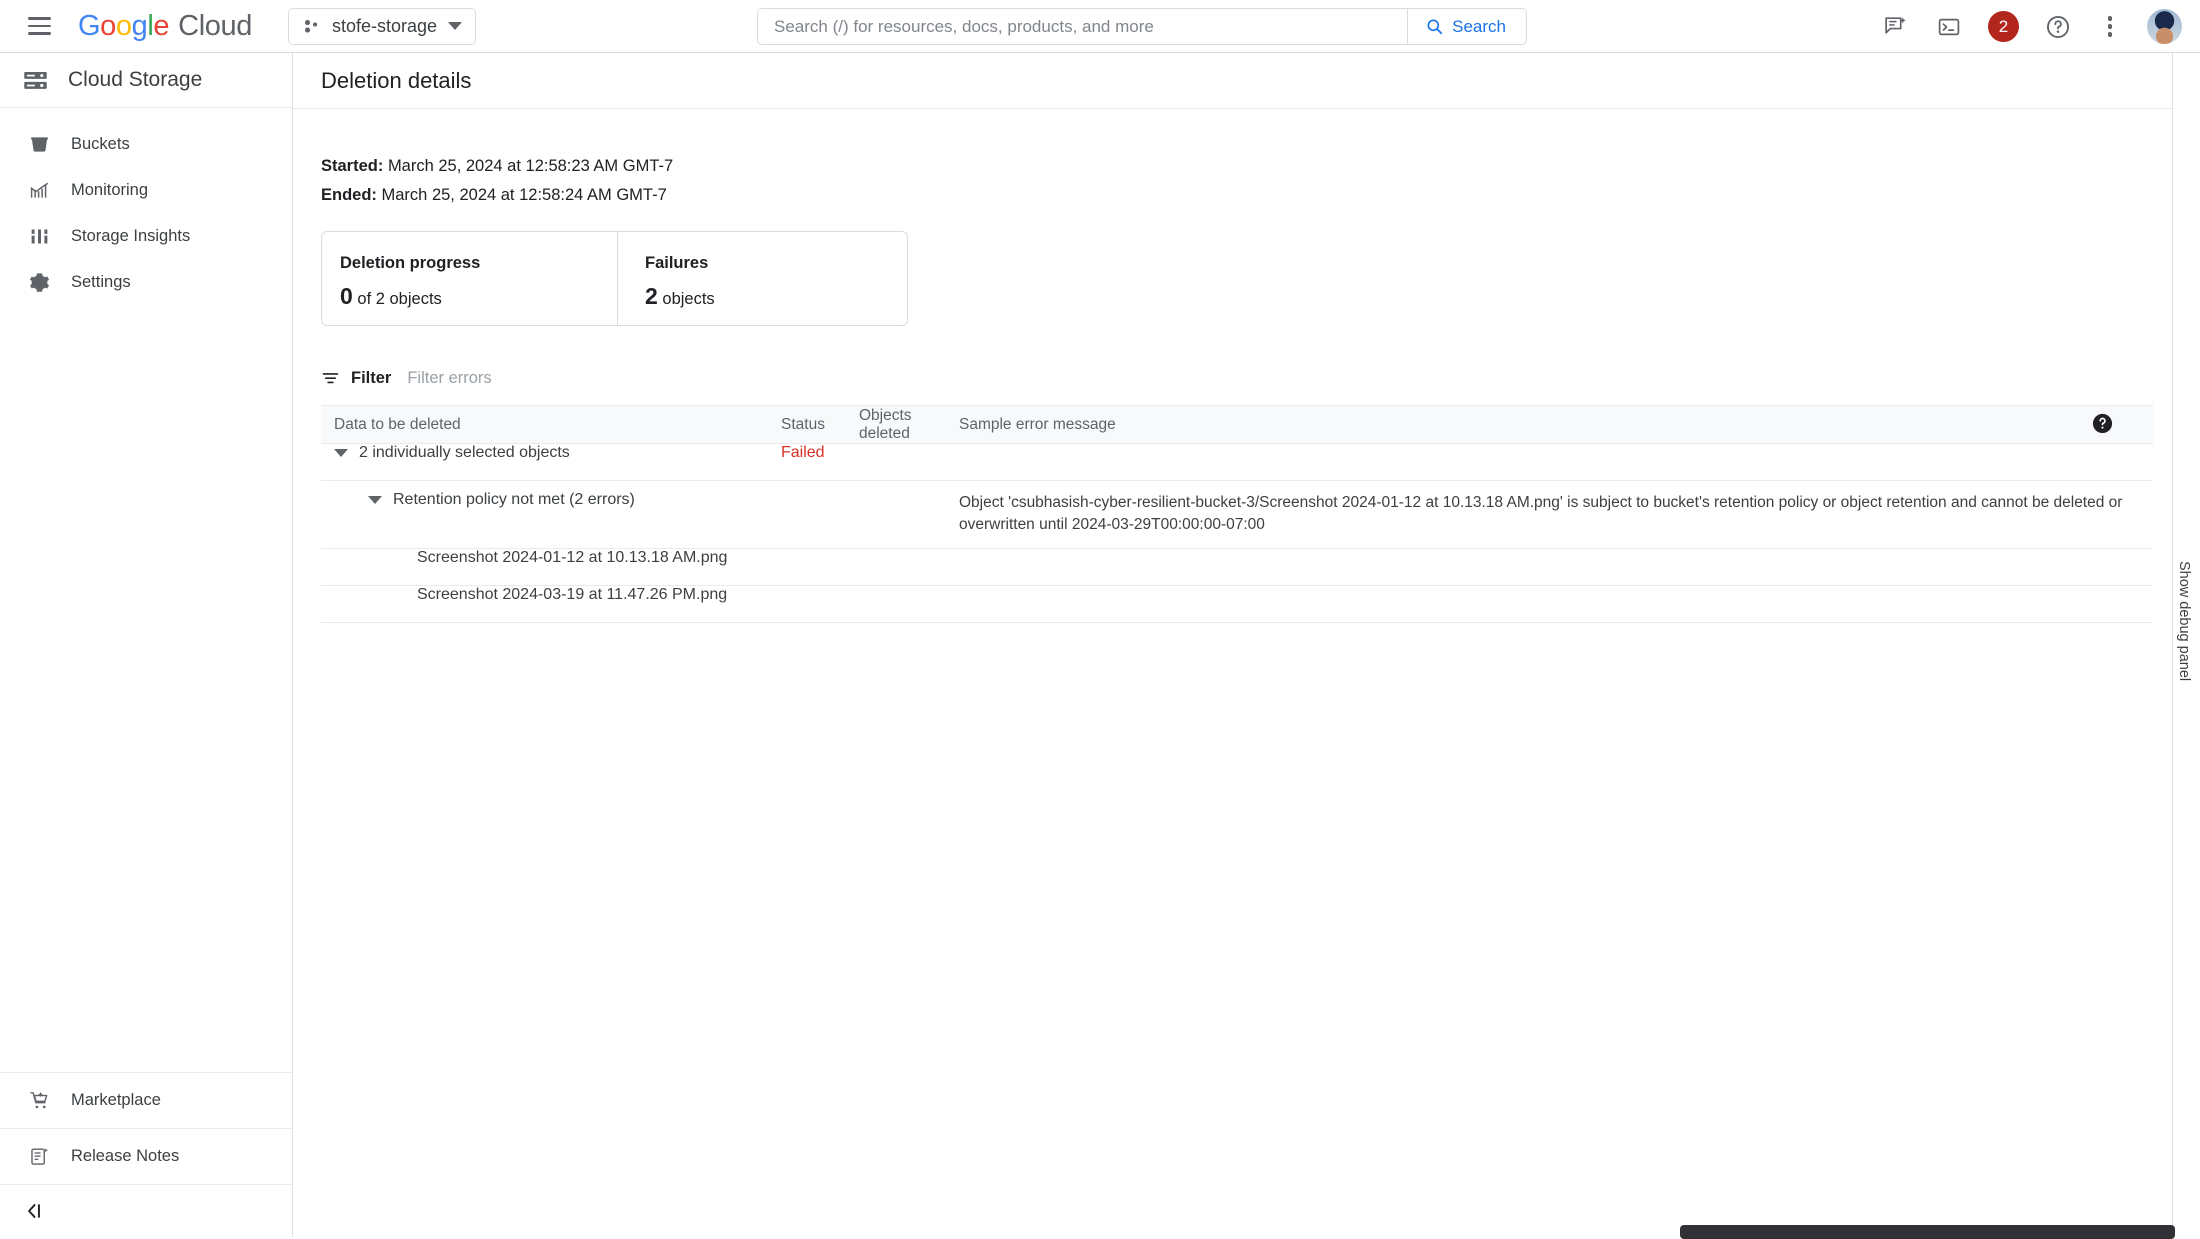 The image size is (2200, 1239). Describe the element at coordinates (464, 452) in the screenshot. I see `row-name: 2 individually selected objects` at that location.